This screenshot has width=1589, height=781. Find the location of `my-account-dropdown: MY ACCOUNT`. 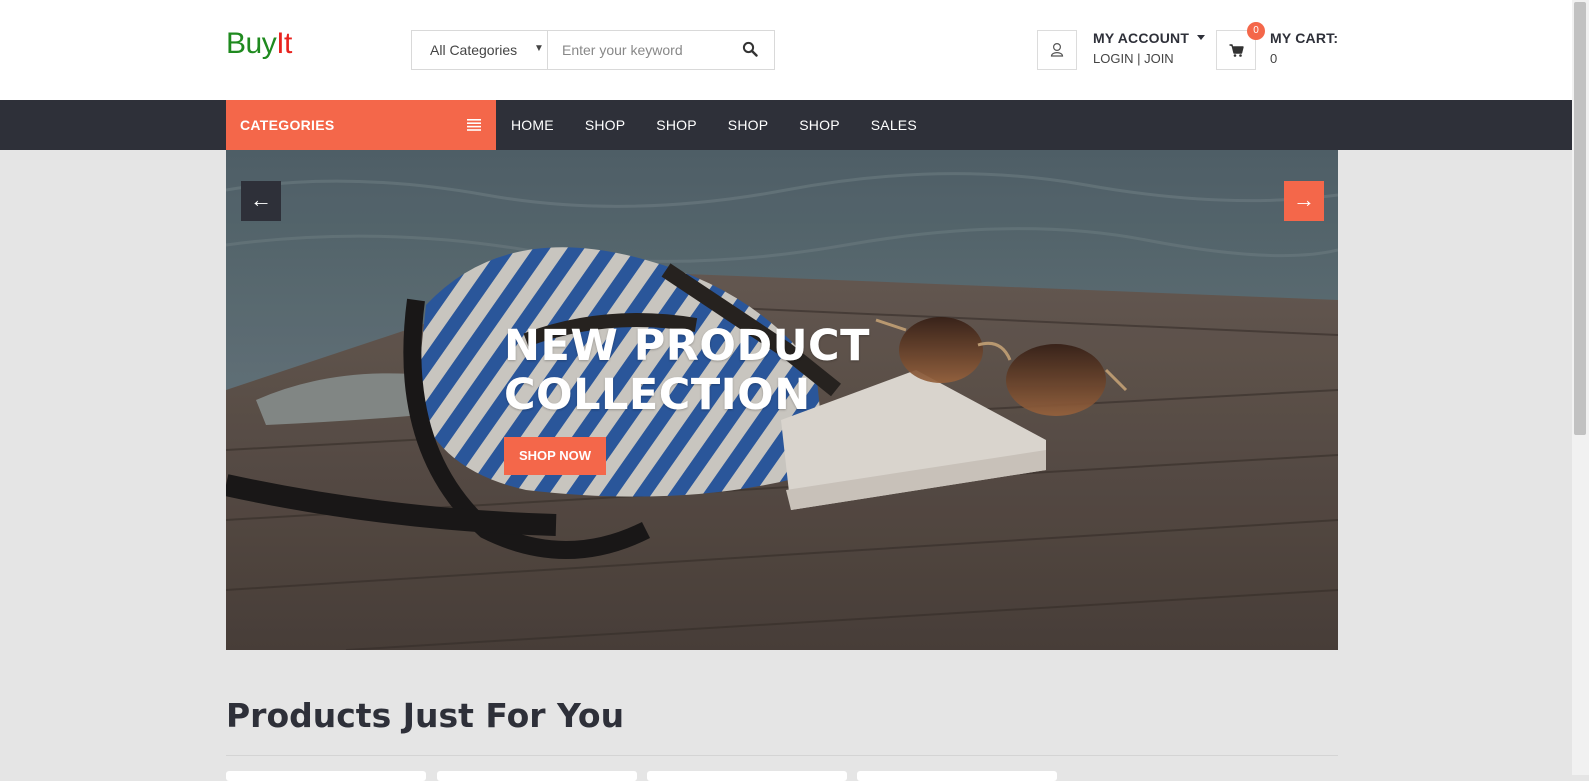

my-account-dropdown: MY ACCOUNT is located at coordinates (1149, 38).